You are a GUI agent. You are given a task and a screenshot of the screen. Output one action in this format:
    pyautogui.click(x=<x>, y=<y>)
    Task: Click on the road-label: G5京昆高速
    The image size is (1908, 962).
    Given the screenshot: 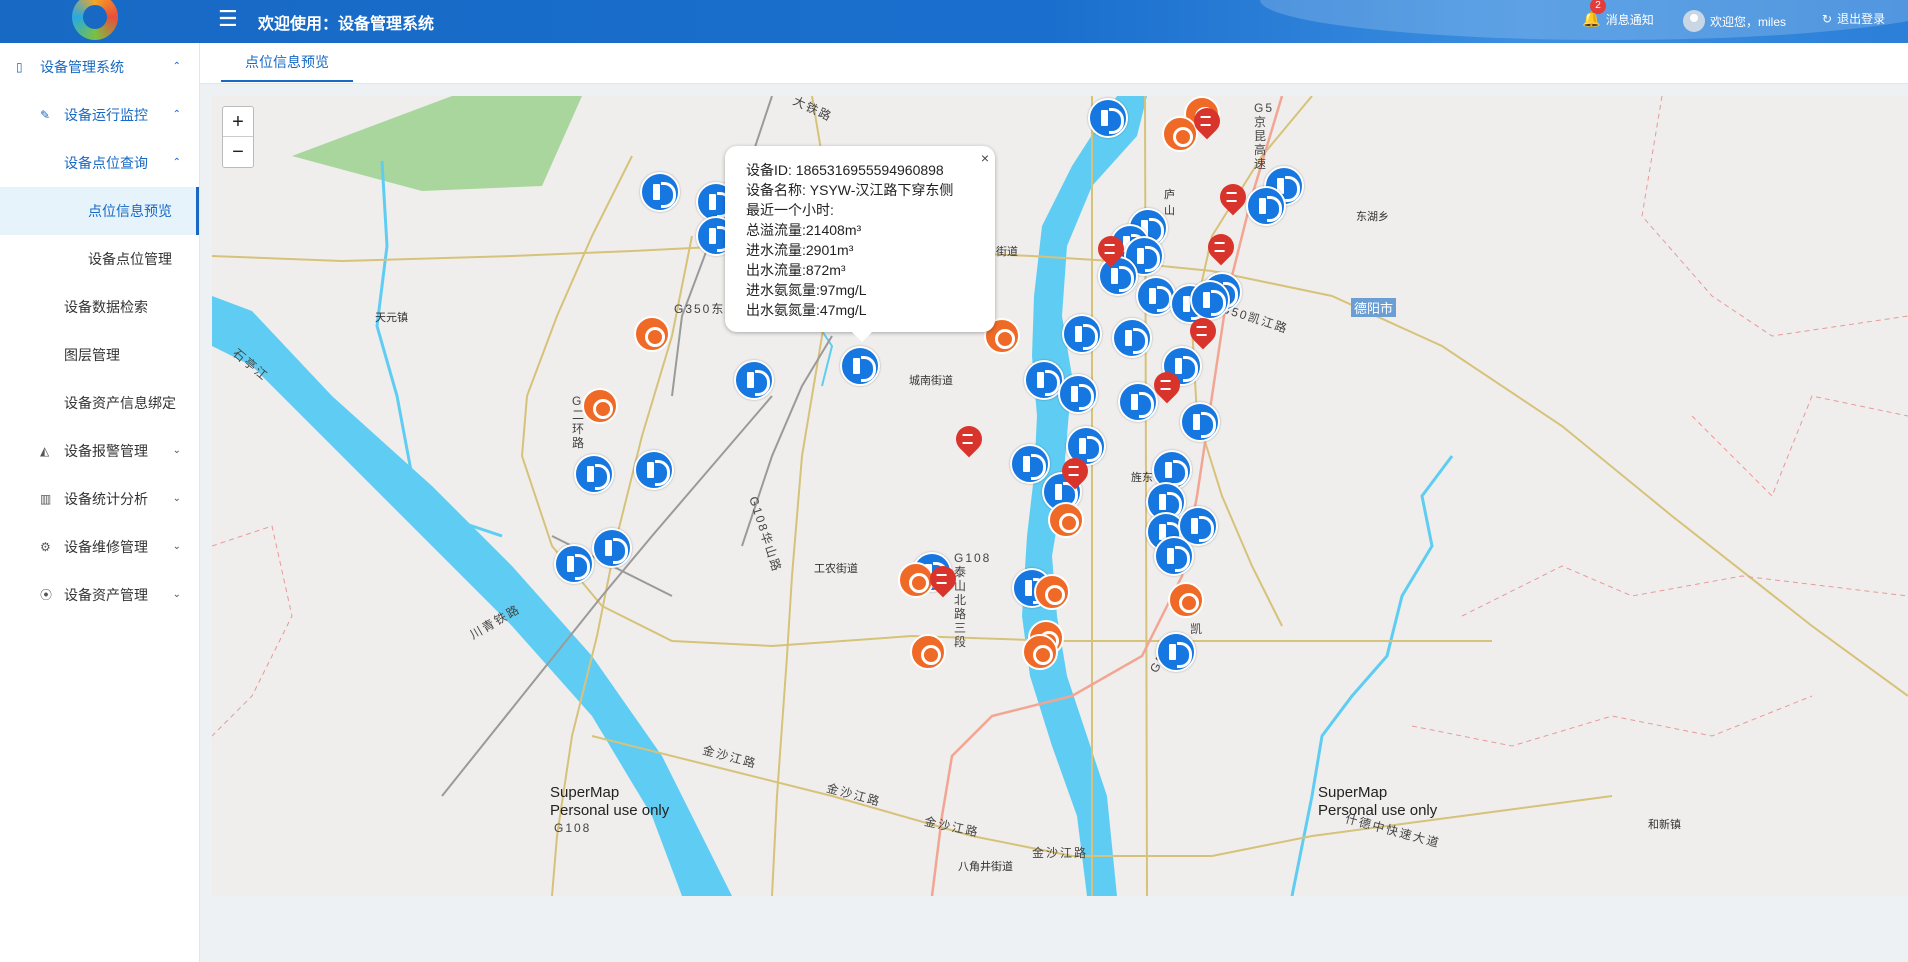 What is the action you would take?
    pyautogui.click(x=1264, y=136)
    